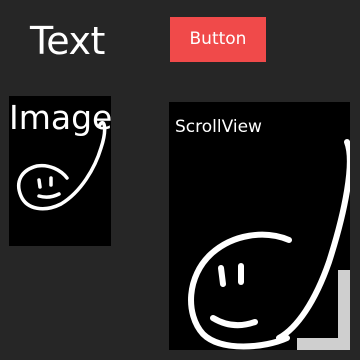 This screenshot has width=360, height=360. I want to click on image-caption: Image, so click(60, 117).